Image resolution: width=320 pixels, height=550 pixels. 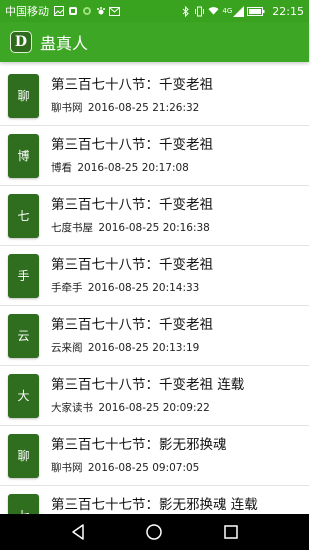 I want to click on item-meta: 大家读书 2016-08-25 20:09:22, so click(x=147, y=408).